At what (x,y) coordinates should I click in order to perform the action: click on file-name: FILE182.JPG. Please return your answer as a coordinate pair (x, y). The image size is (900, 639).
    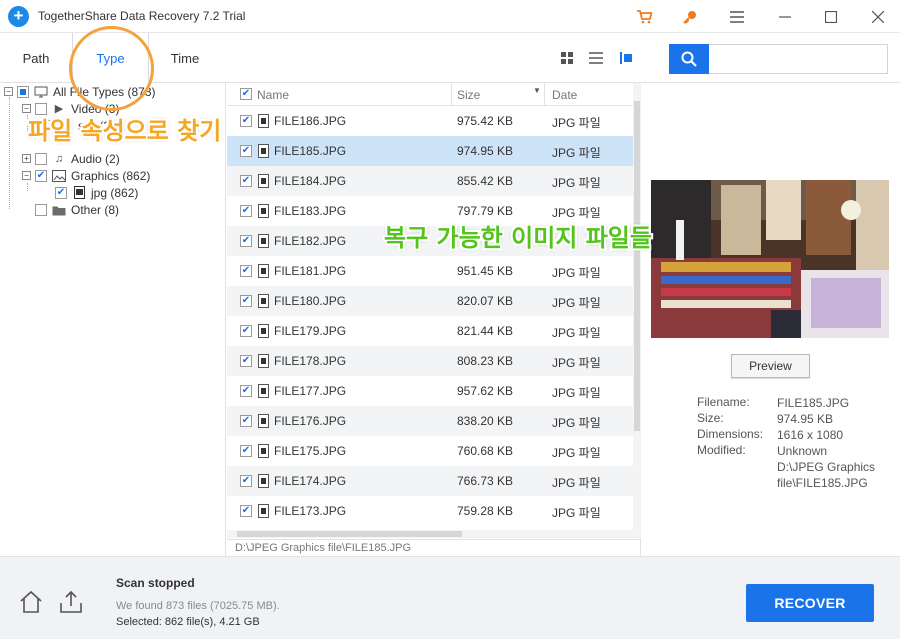
    Looking at the image, I should click on (310, 241).